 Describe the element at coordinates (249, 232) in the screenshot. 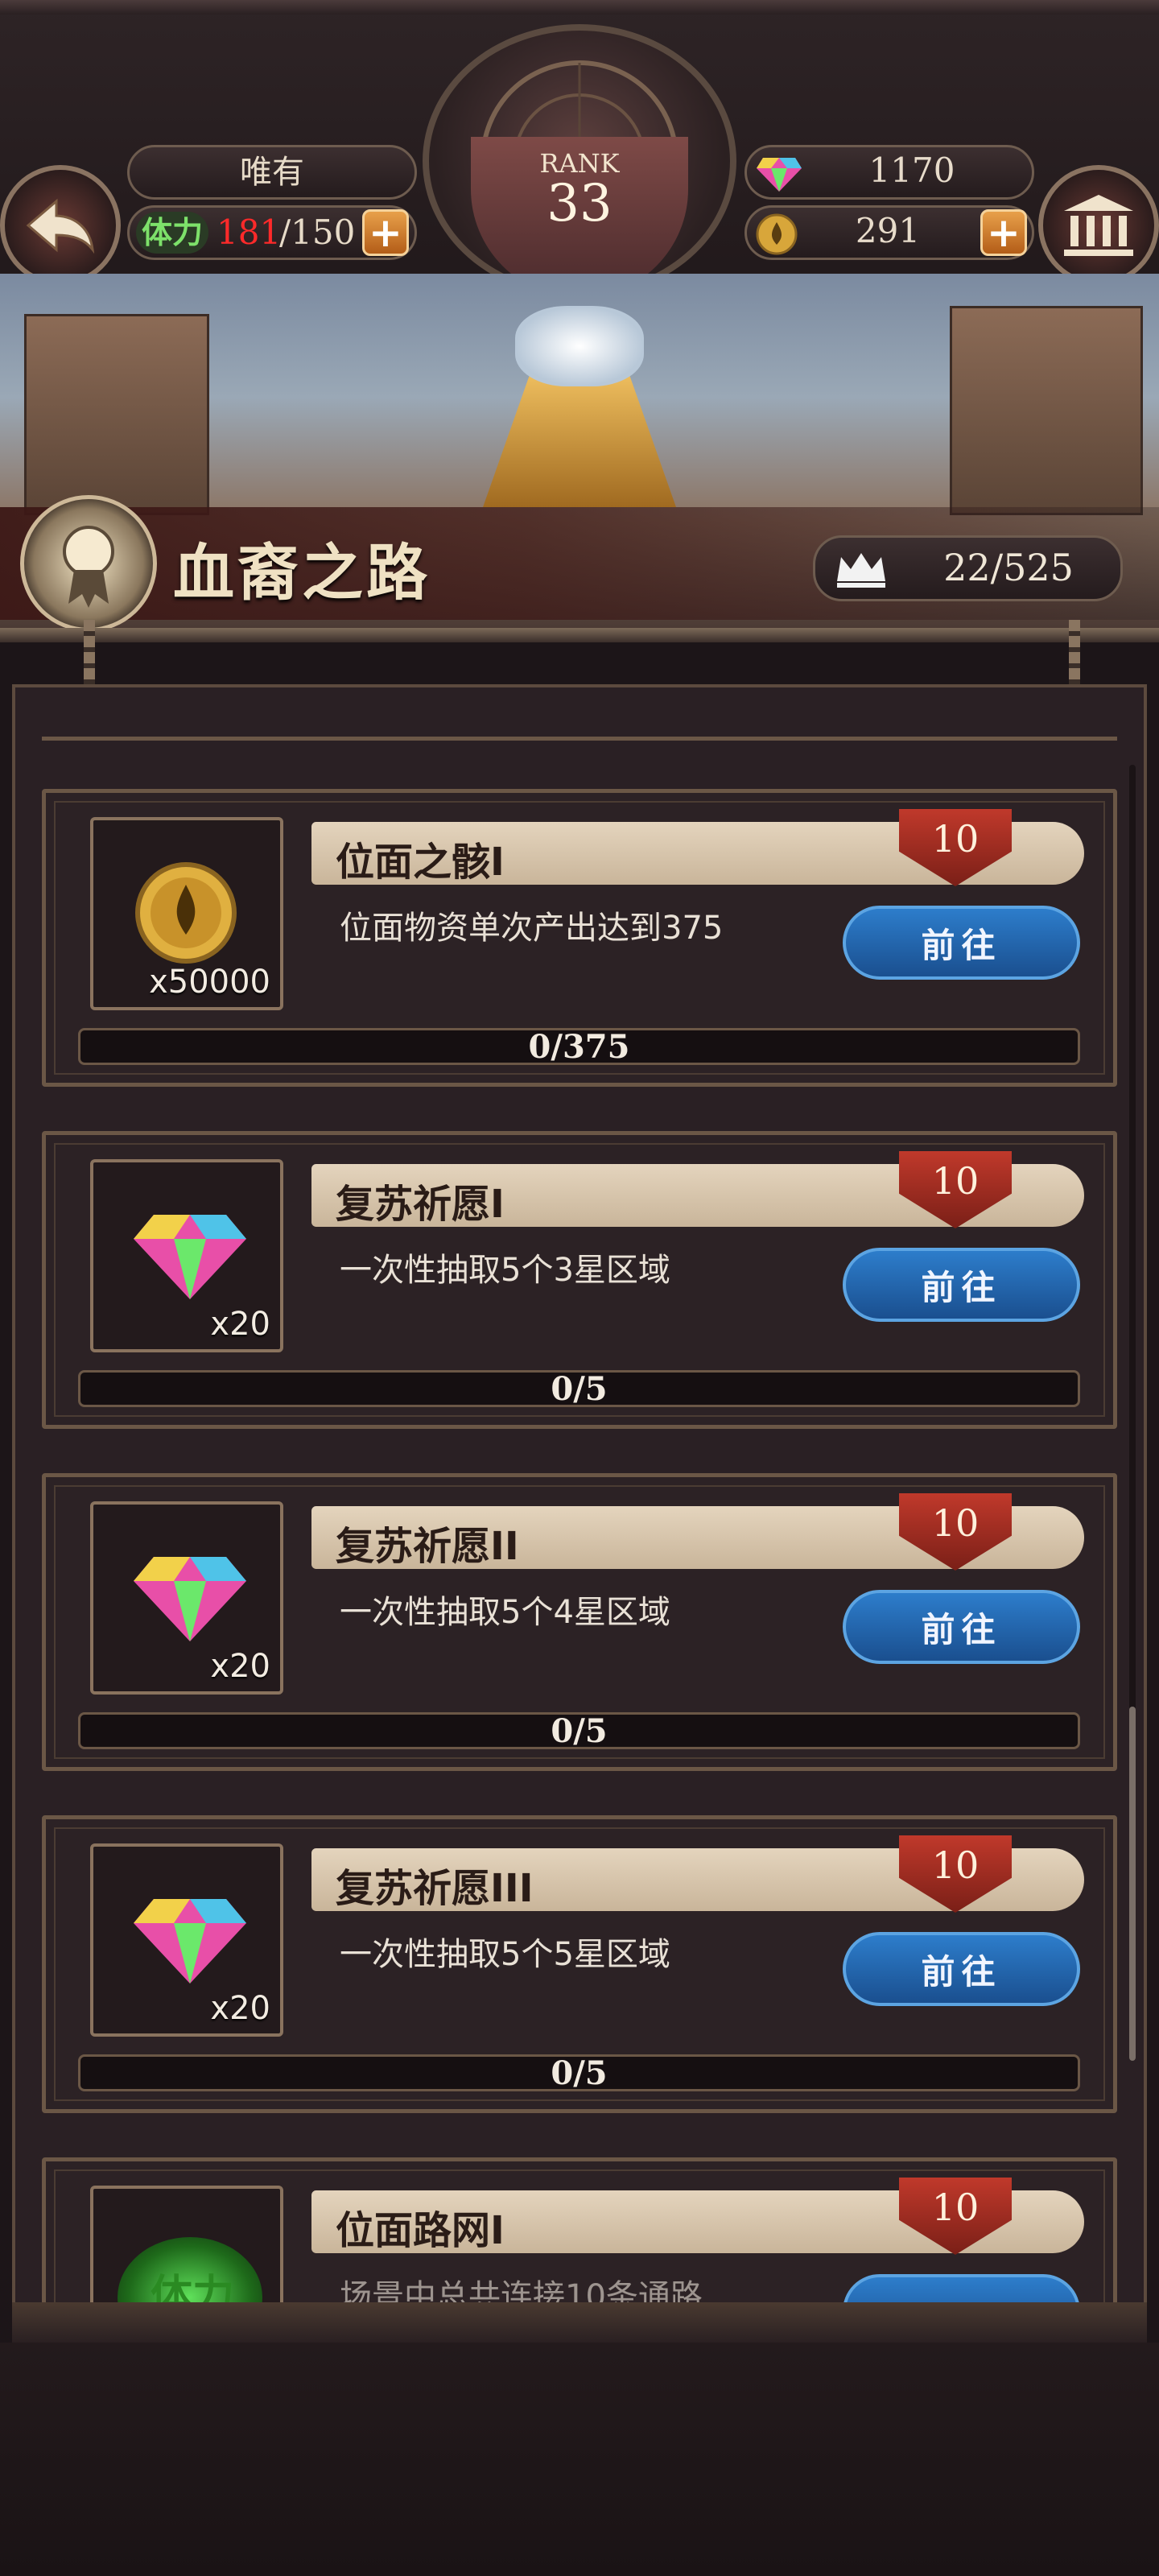

I see `stamina-current: 181` at that location.